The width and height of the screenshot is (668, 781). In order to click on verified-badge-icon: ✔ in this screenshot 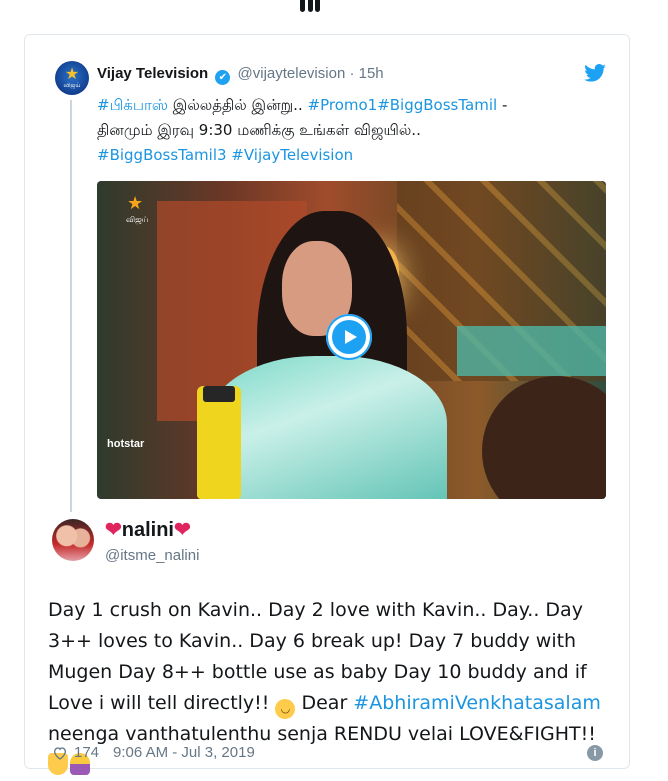, I will do `click(223, 77)`.